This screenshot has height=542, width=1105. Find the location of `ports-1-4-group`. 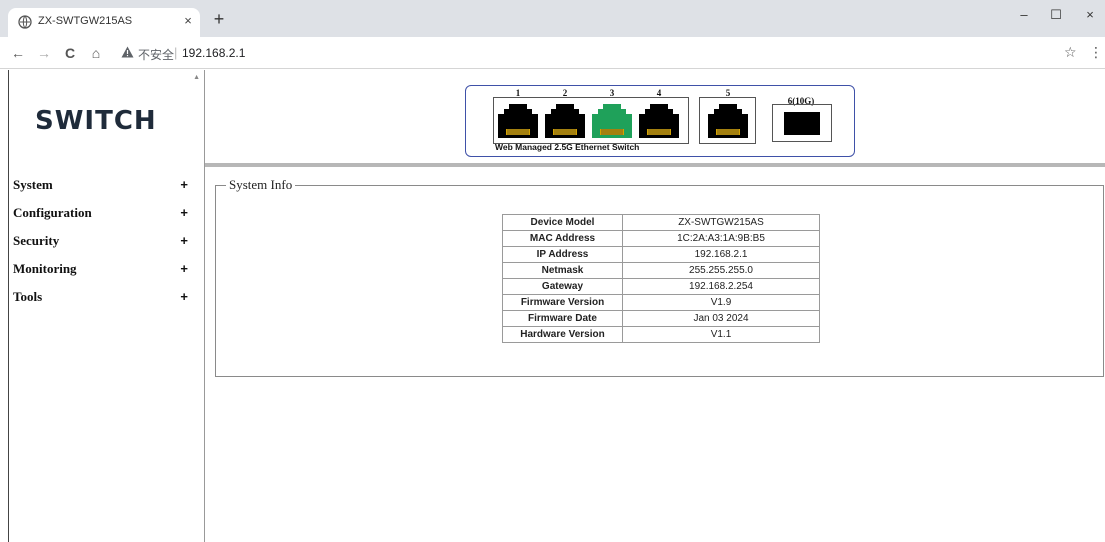

ports-1-4-group is located at coordinates (591, 120).